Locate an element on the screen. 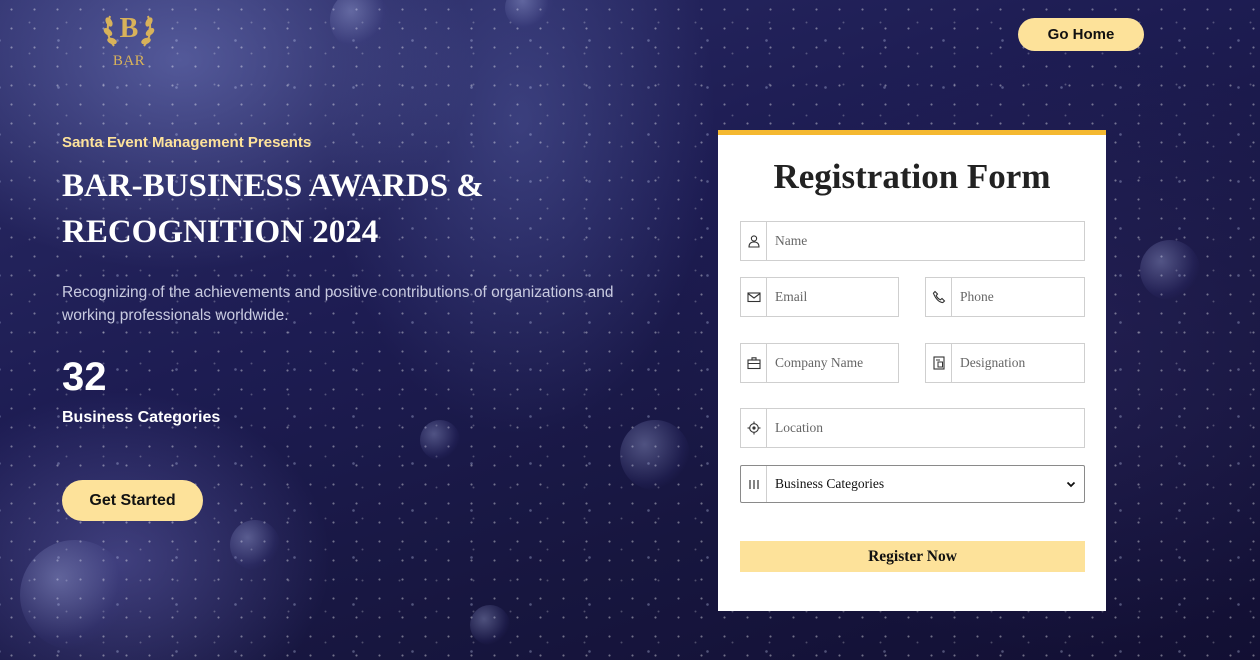 This screenshot has width=1260, height=660. user-icon is located at coordinates (754, 241).